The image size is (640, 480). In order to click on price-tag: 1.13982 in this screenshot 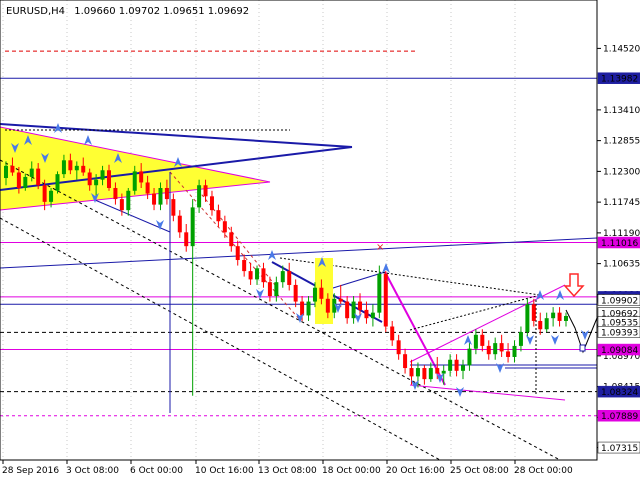, I will do `click(618, 78)`.